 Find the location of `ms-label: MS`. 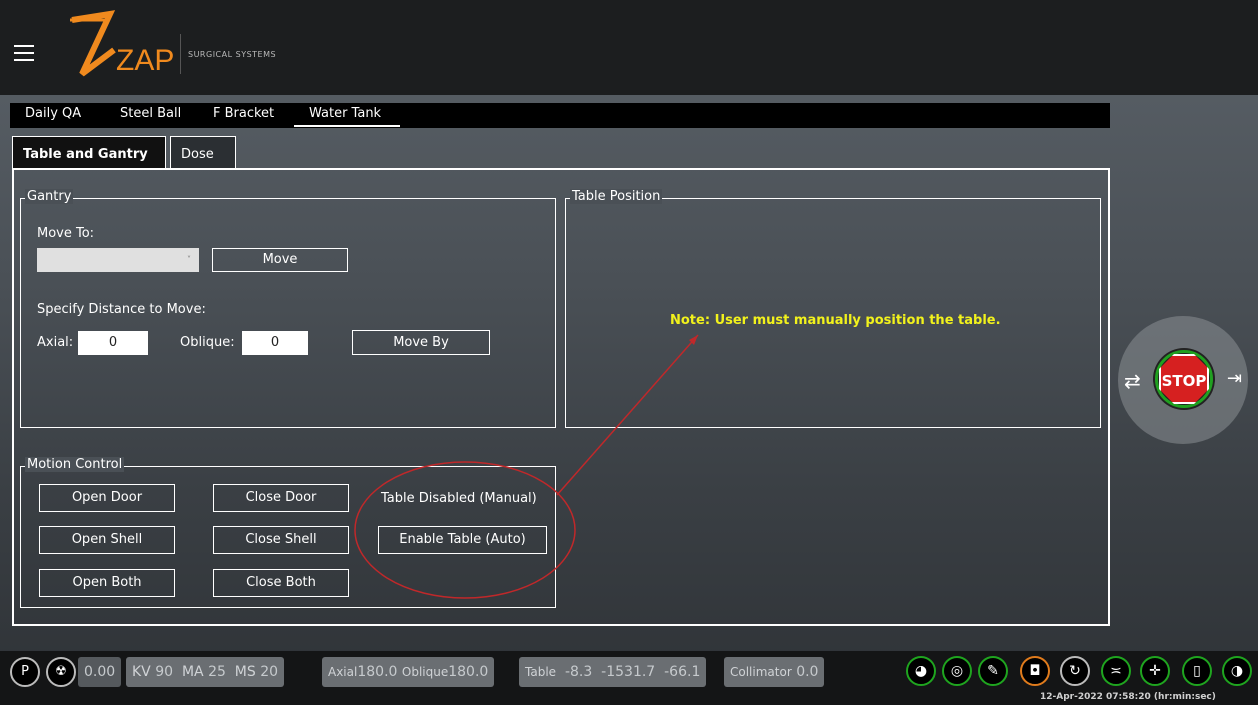

ms-label: MS is located at coordinates (245, 672).